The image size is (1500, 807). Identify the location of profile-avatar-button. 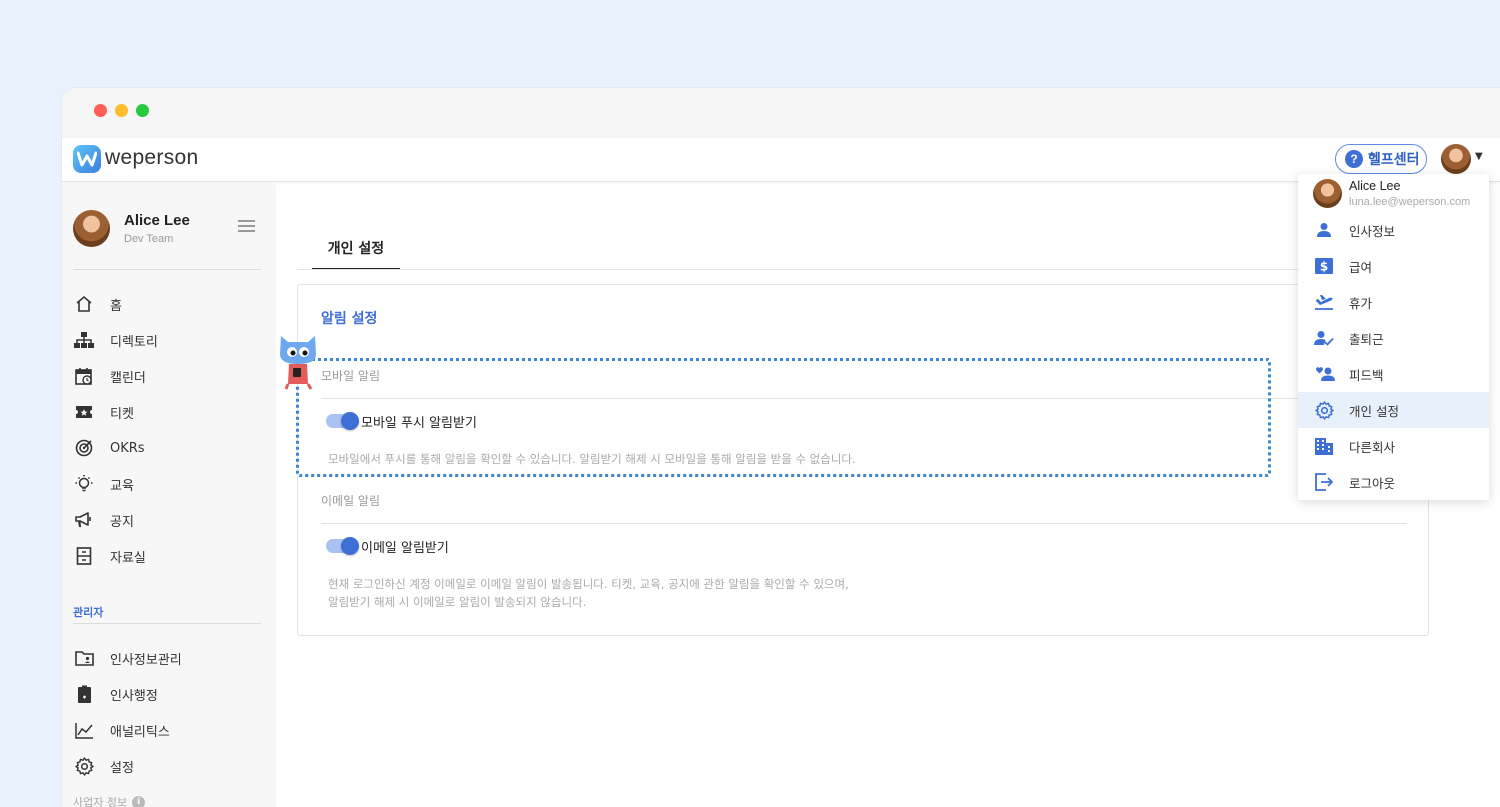
(1456, 159).